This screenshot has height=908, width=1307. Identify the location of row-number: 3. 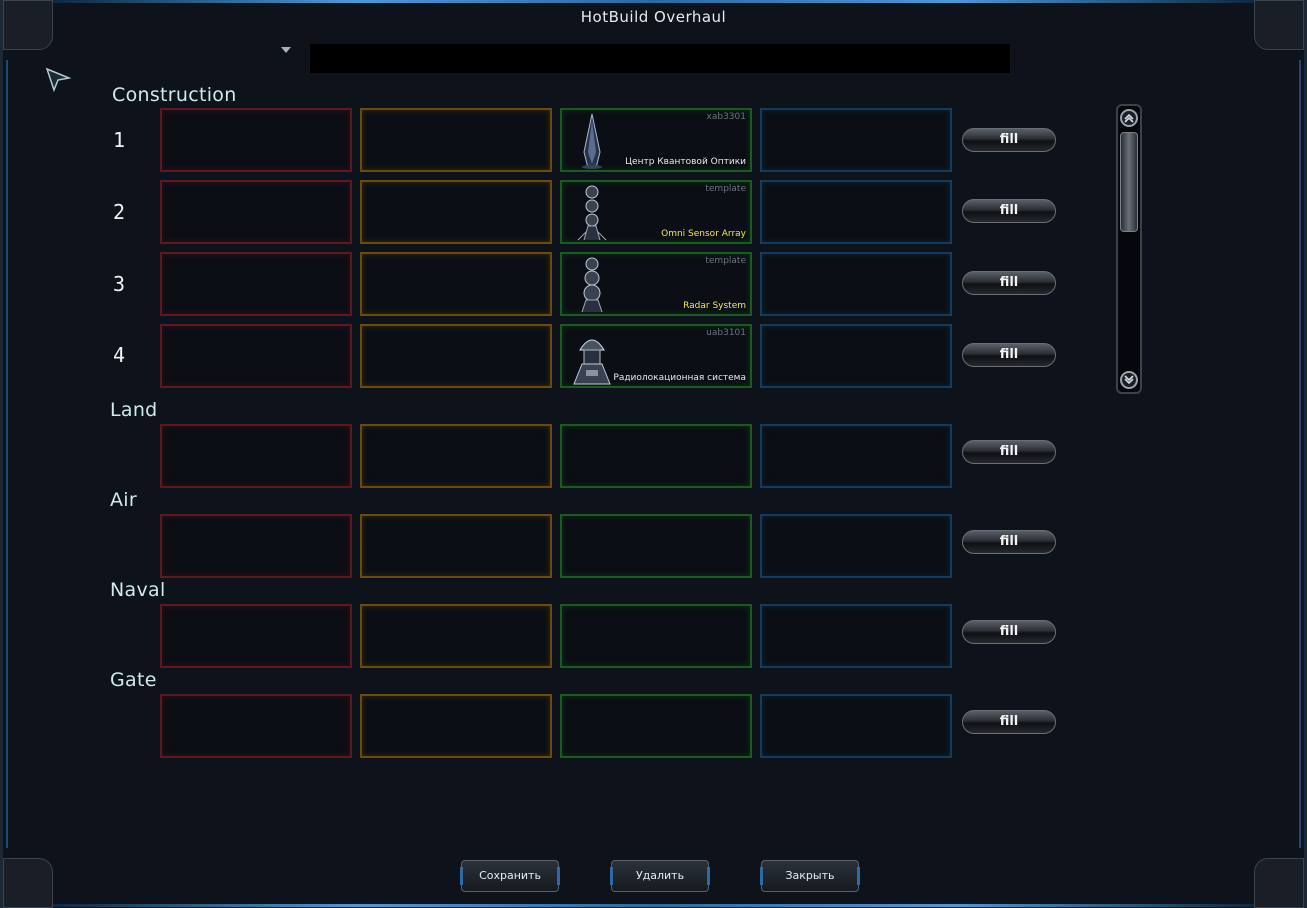
(119, 284).